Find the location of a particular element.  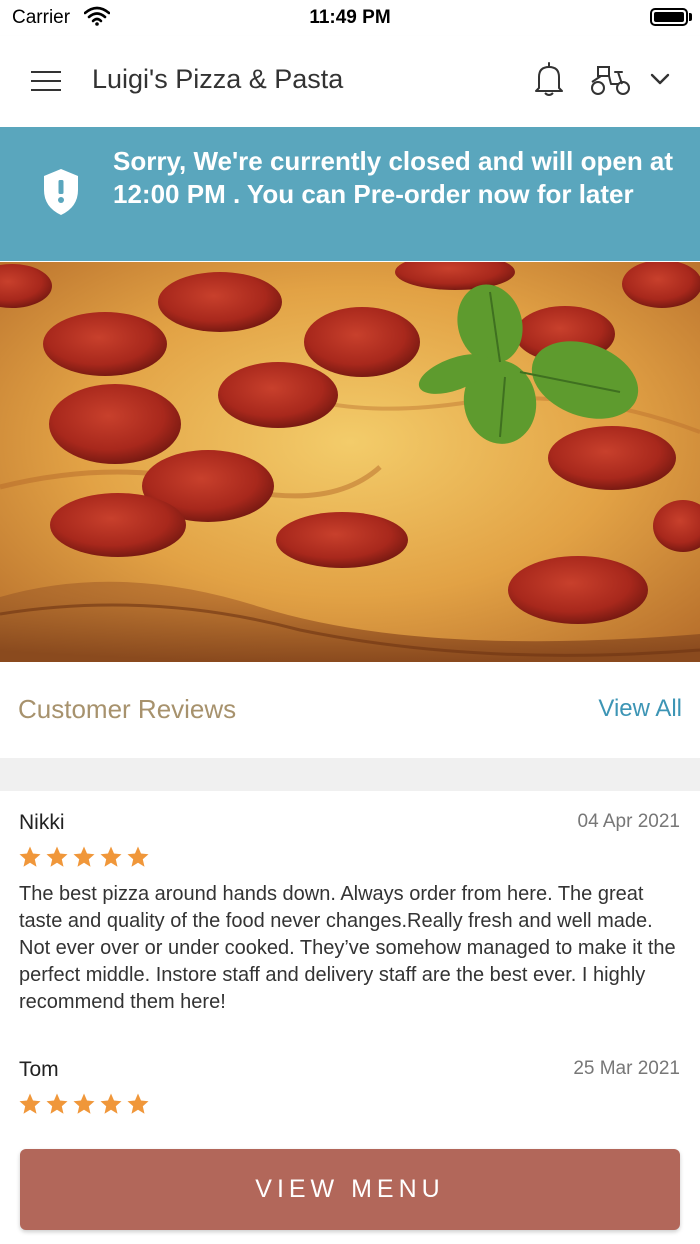

restaurant-title: Luigi's Pizza & Pasta is located at coordinates (218, 79).